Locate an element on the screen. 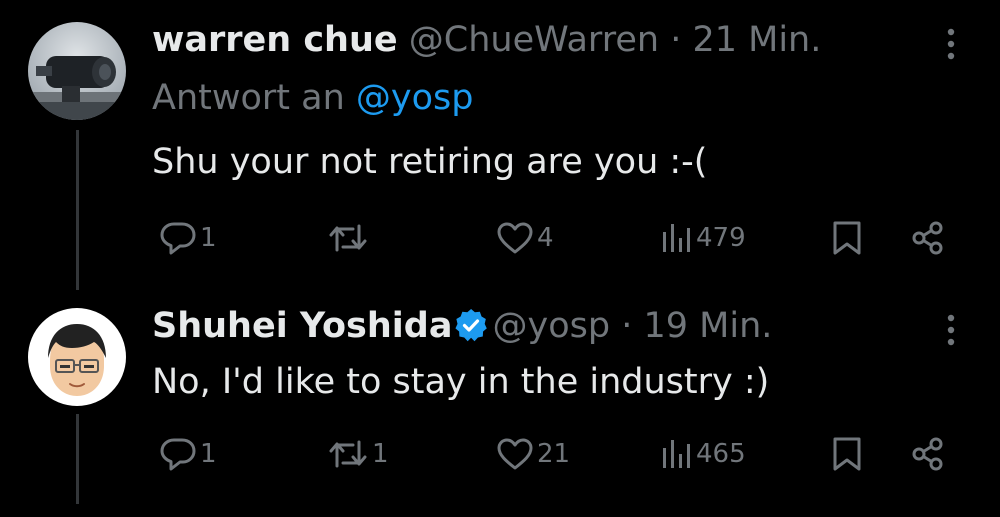  cartoon-face-avatar-icon is located at coordinates (77, 357).